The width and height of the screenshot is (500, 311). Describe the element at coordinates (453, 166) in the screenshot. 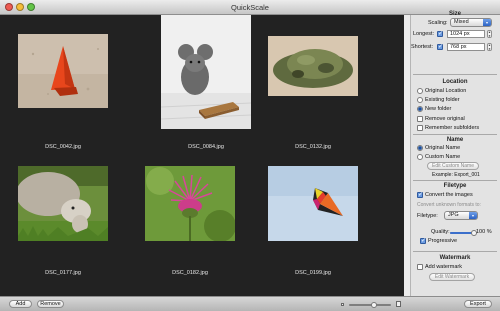

I see `edit-custom-name-button: Edit Custom Name` at that location.